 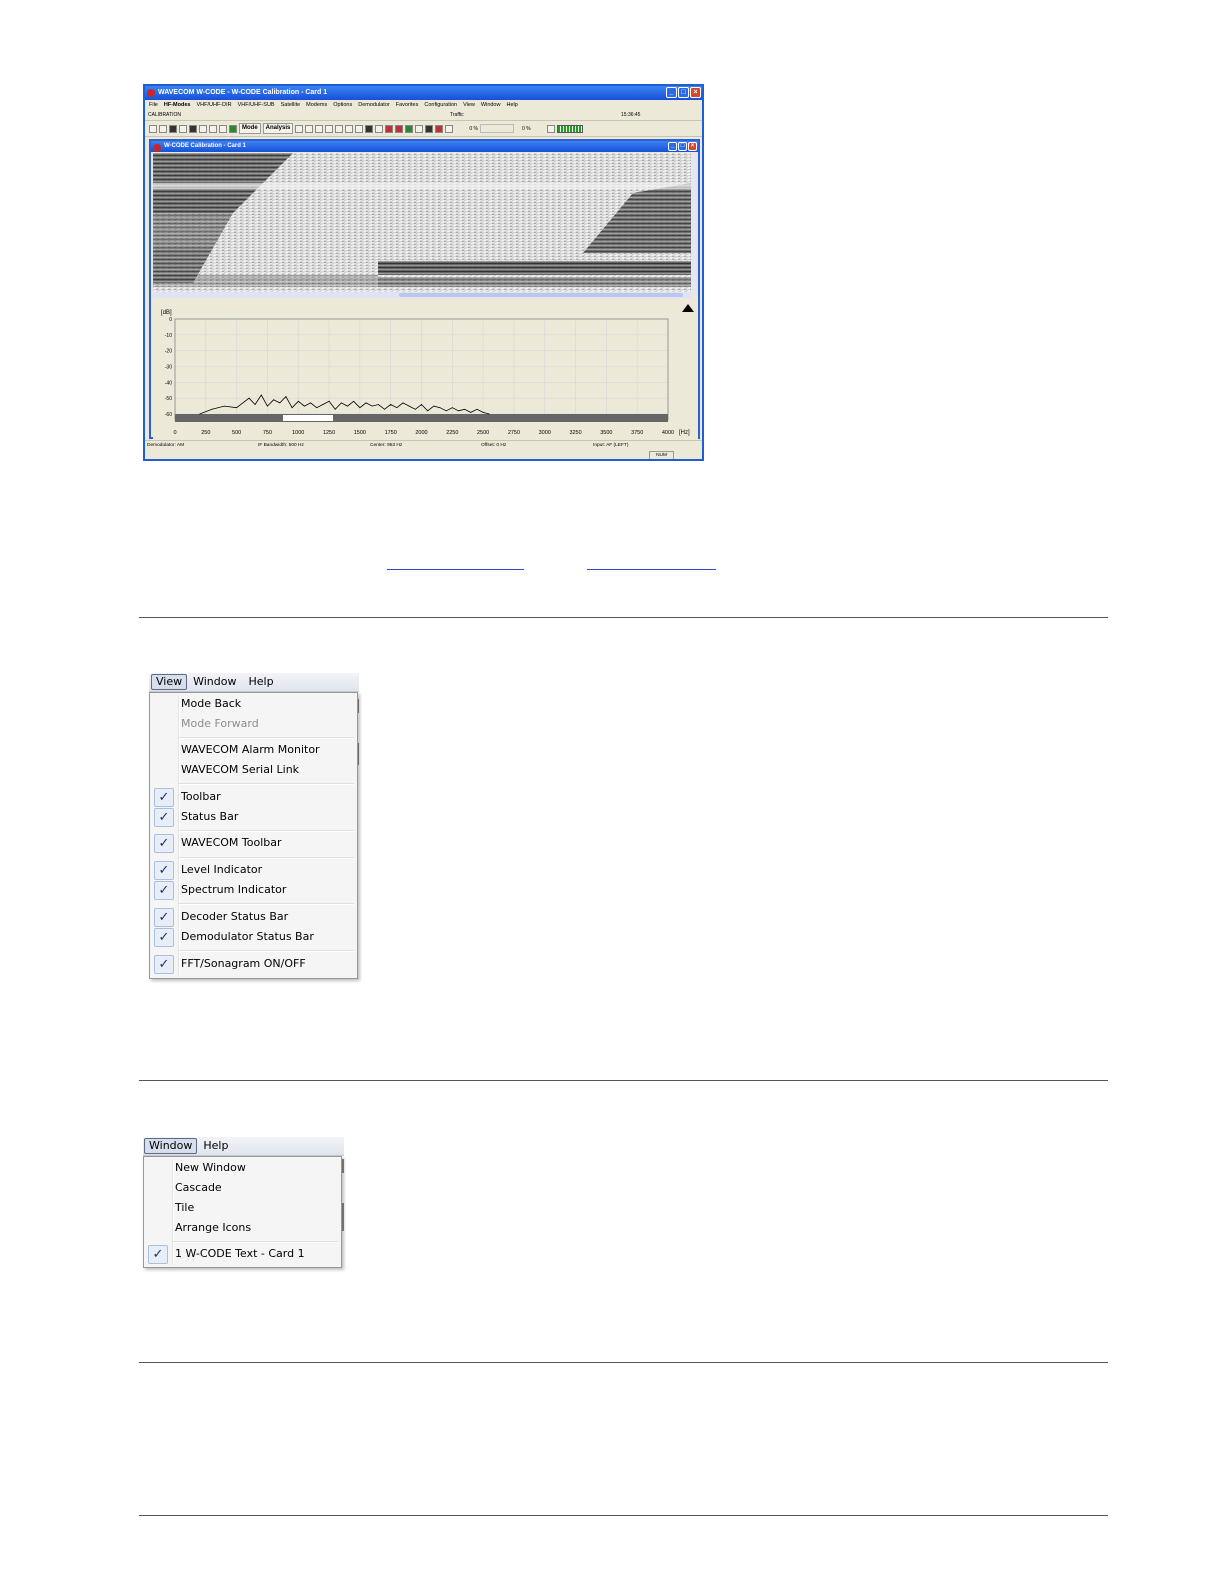 I want to click on menu-item-label: 1 W-CODE Text - Card 1, so click(x=240, y=1253).